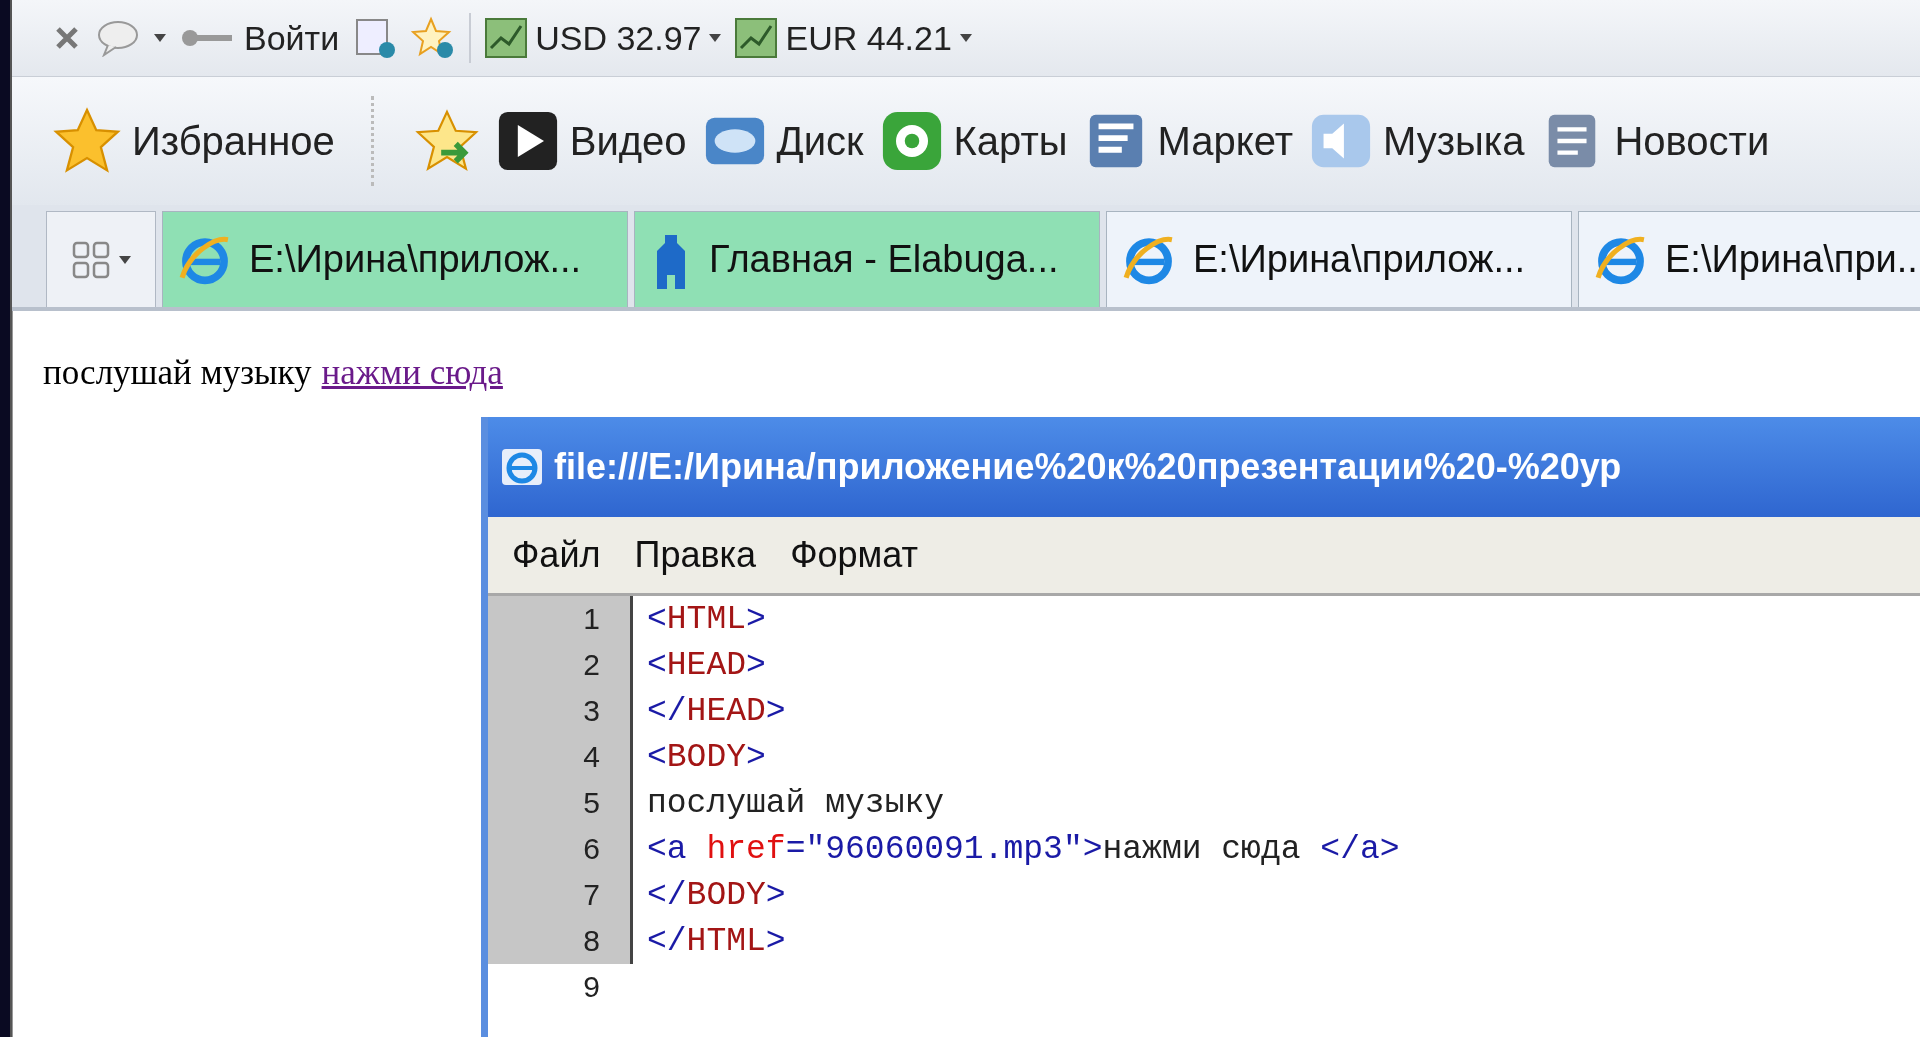 The height and width of the screenshot is (1037, 1920). What do you see at coordinates (716, 895) in the screenshot?
I see `code-line: </BODY>` at bounding box center [716, 895].